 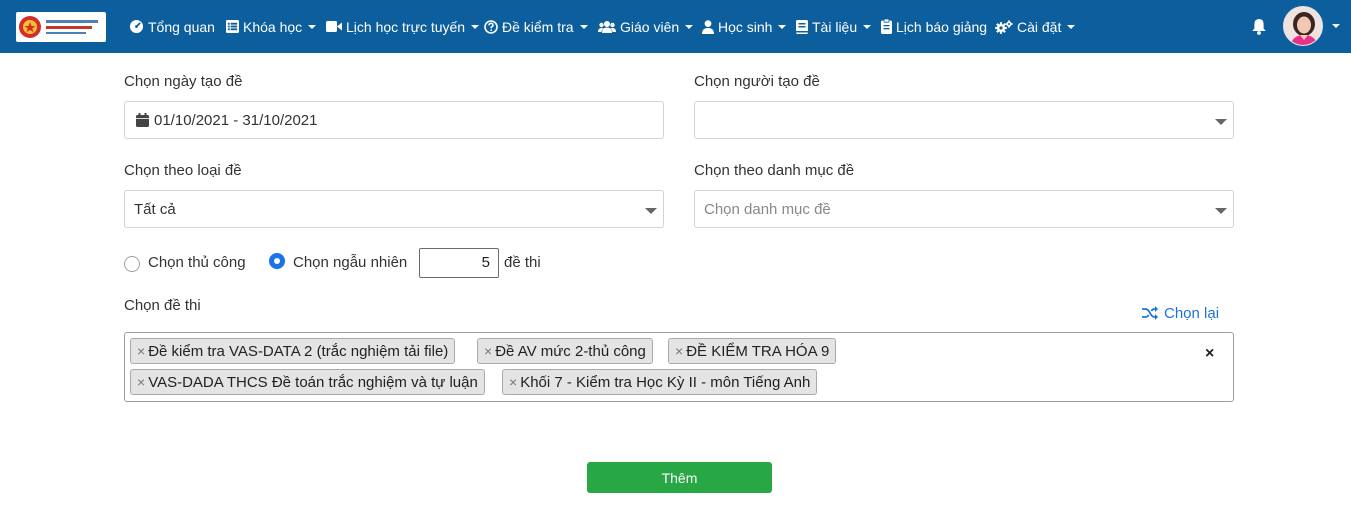 I want to click on nav-label: Học sinh, so click(x=745, y=26).